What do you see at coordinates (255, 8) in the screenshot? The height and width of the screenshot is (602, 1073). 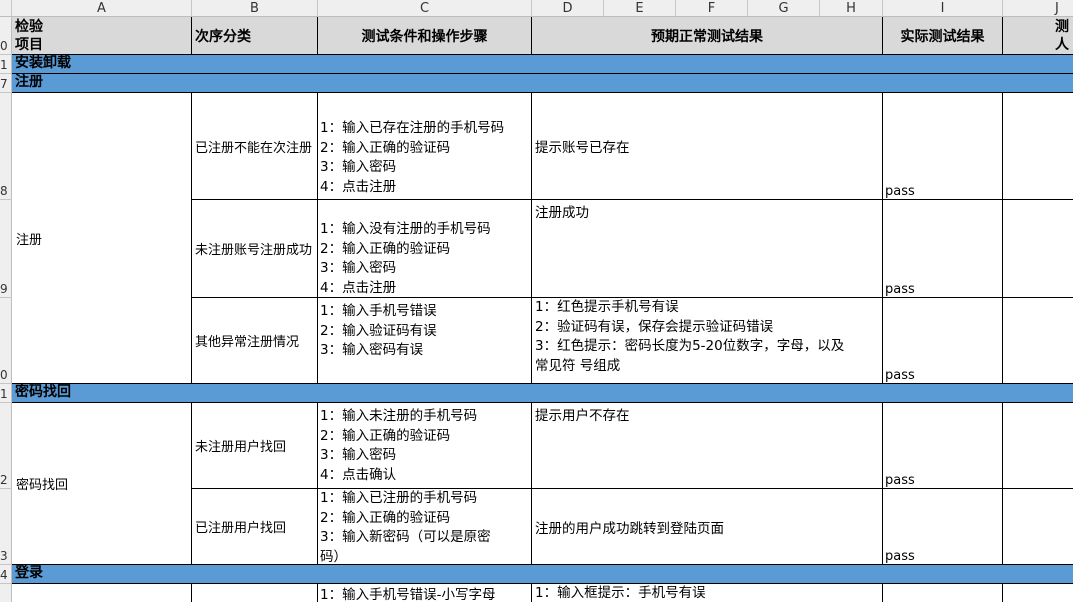 I see `column-header-b: B` at bounding box center [255, 8].